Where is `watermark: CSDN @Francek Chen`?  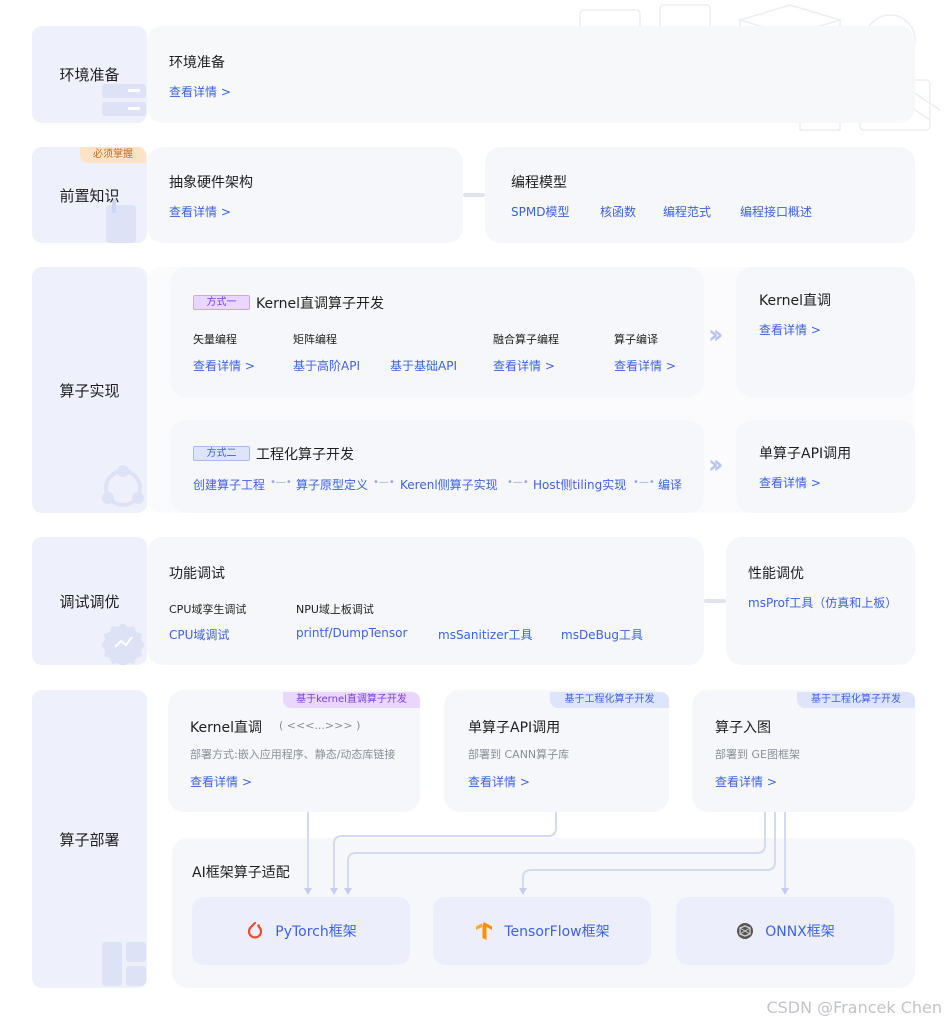
watermark: CSDN @Francek Chen is located at coordinates (854, 1007).